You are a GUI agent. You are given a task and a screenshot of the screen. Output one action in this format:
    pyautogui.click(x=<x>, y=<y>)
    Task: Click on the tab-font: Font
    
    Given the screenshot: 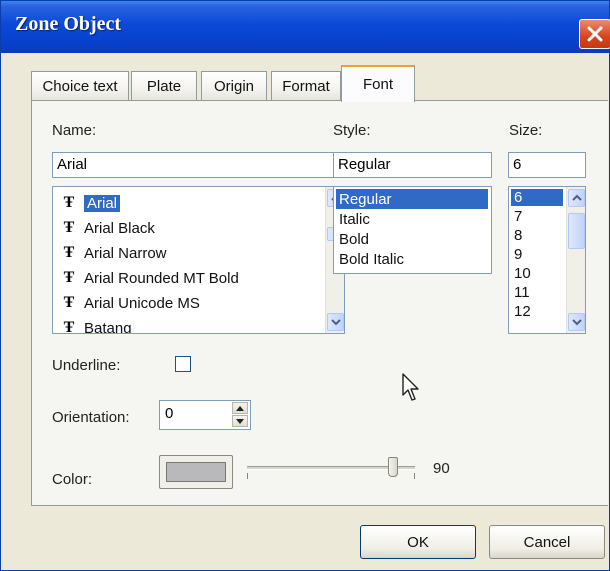 What is the action you would take?
    pyautogui.click(x=378, y=83)
    